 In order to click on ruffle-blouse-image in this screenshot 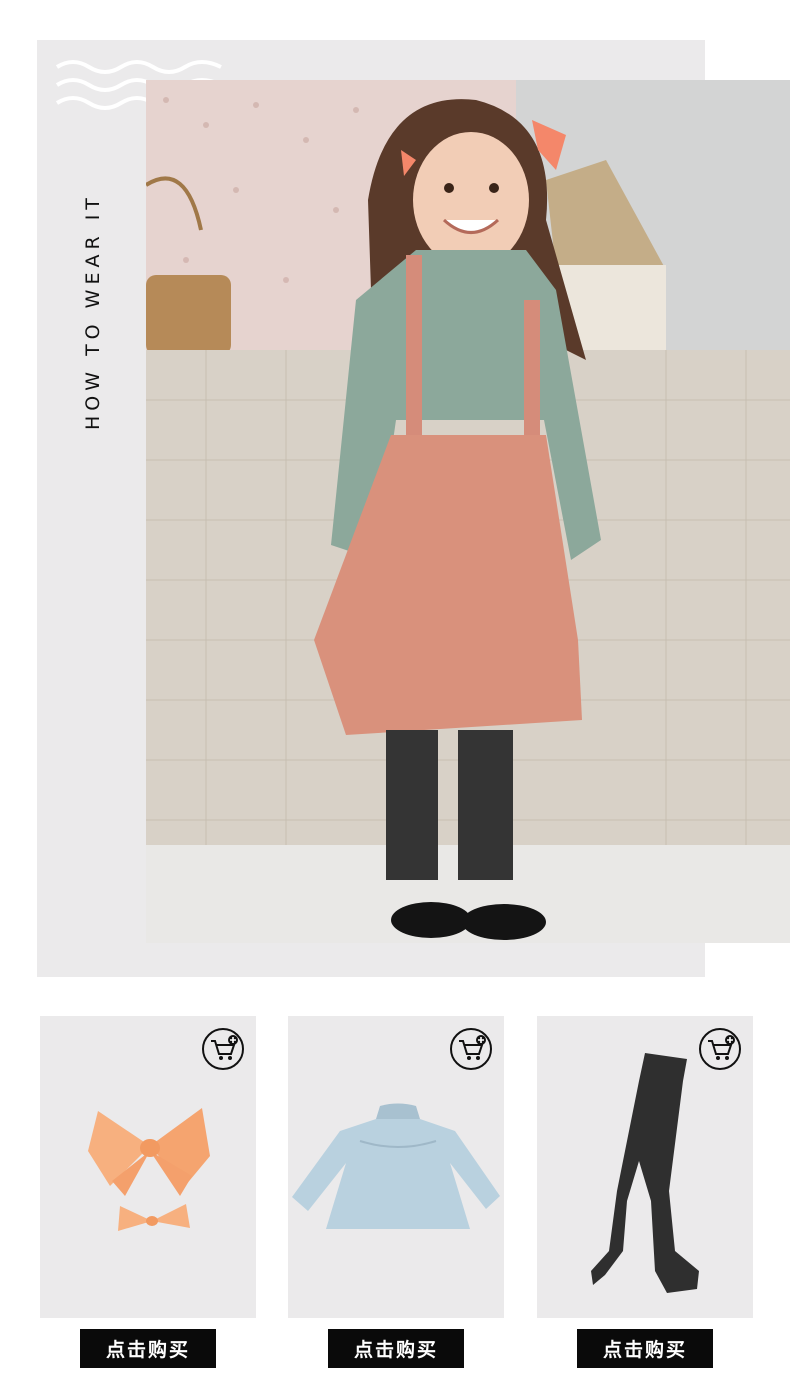, I will do `click(396, 1166)`.